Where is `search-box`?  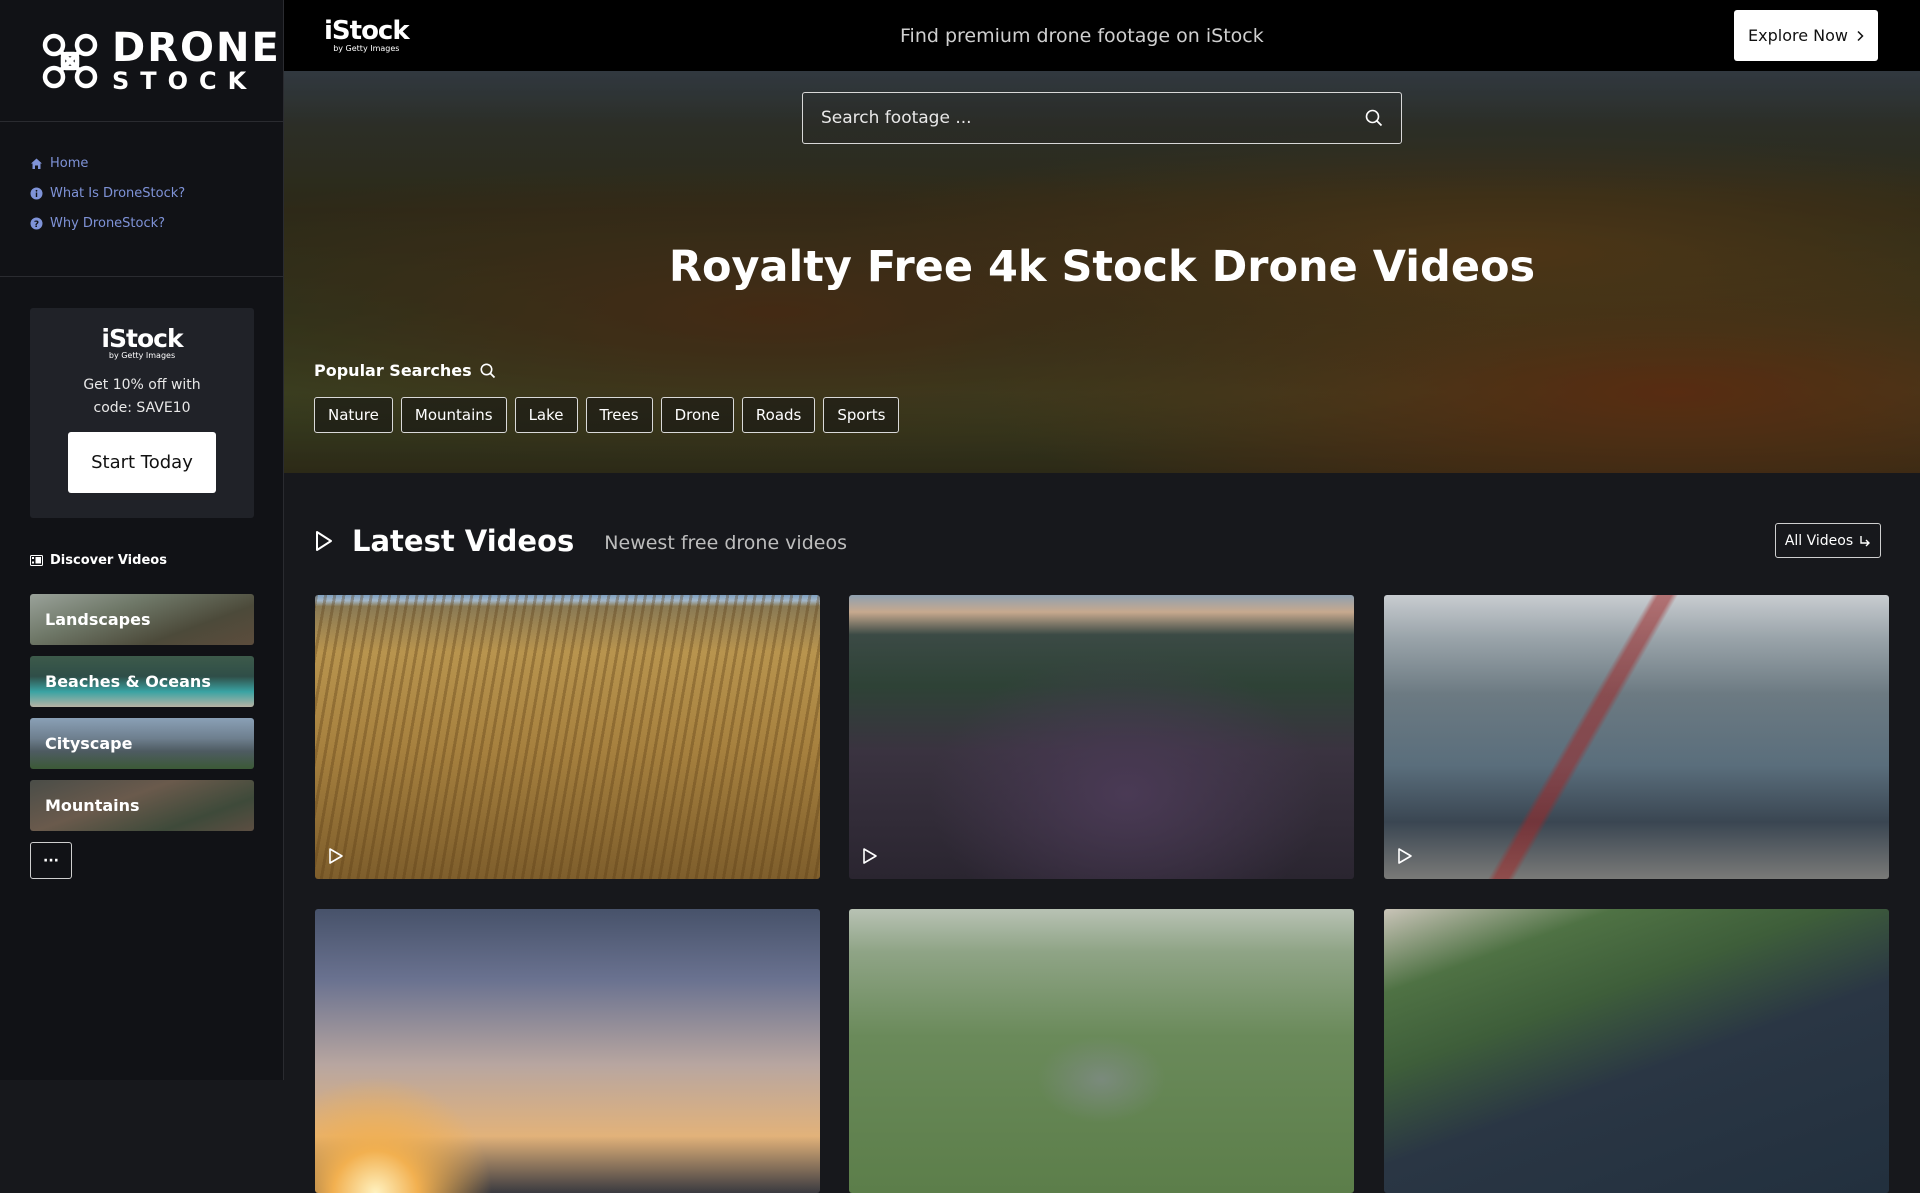 search-box is located at coordinates (1102, 118).